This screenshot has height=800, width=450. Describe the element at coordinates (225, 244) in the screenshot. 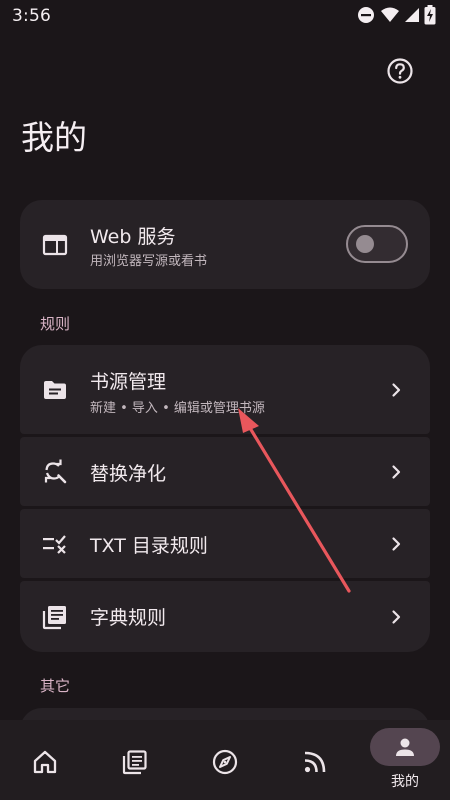

I see `web-service-card: Web 服务 用浏览器写源或看书` at that location.